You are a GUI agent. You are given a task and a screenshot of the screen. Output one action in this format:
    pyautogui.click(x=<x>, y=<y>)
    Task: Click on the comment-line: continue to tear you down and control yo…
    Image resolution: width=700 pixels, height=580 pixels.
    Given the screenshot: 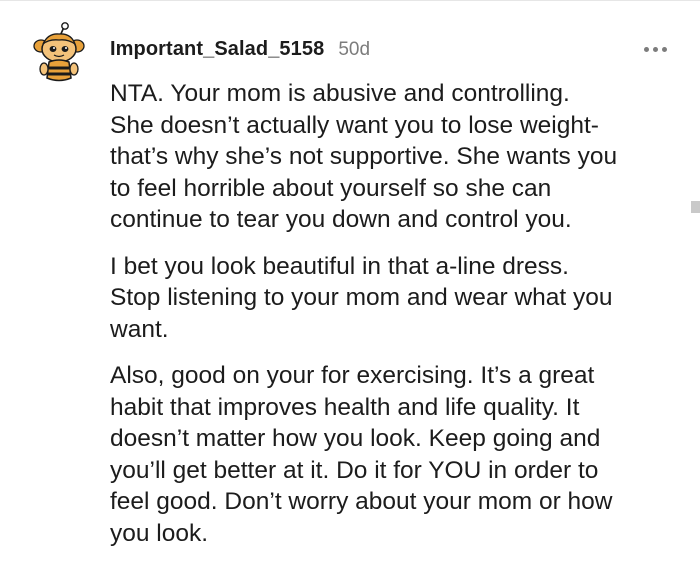 What is the action you would take?
    pyautogui.click(x=341, y=219)
    